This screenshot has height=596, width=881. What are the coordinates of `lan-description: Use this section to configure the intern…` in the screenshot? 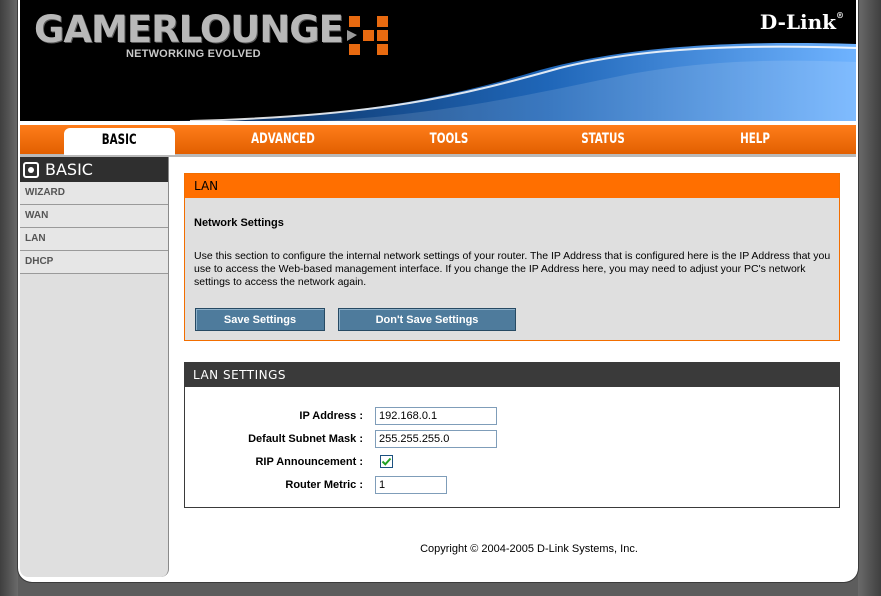 It's located at (512, 269).